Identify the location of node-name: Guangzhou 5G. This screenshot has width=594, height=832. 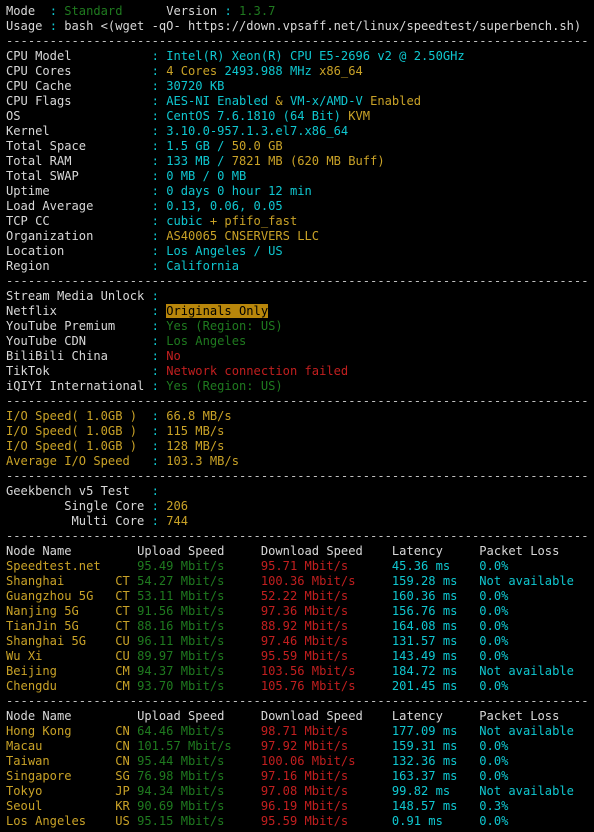
(57, 596).